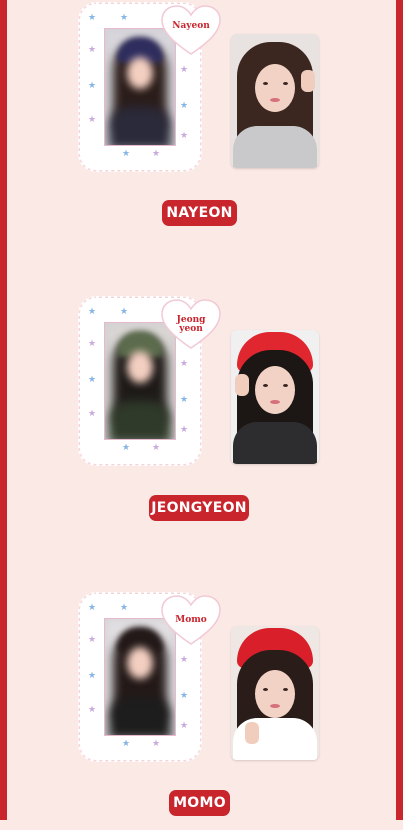  Describe the element at coordinates (191, 620) in the screenshot. I see `heart-name-label: Momo` at that location.